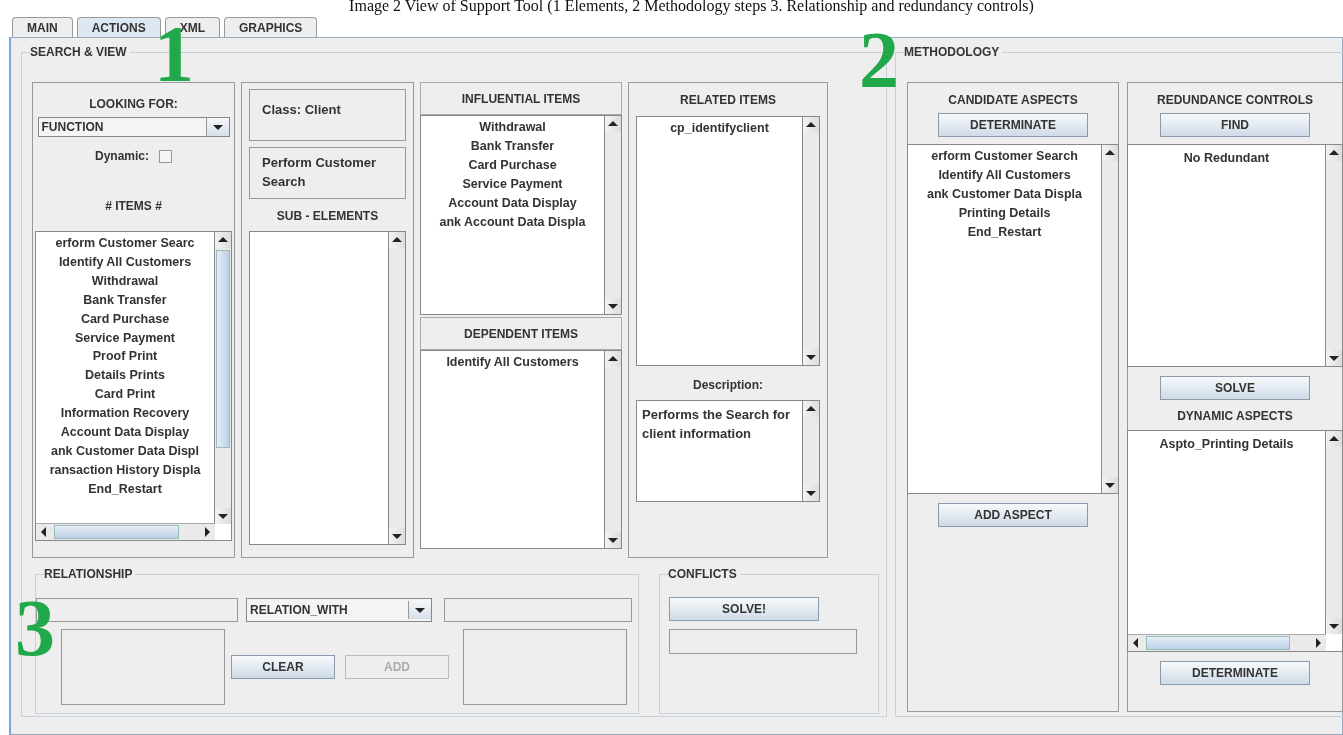 Image resolution: width=1343 pixels, height=735 pixels. I want to click on text-box: Class: Client, so click(327, 115).